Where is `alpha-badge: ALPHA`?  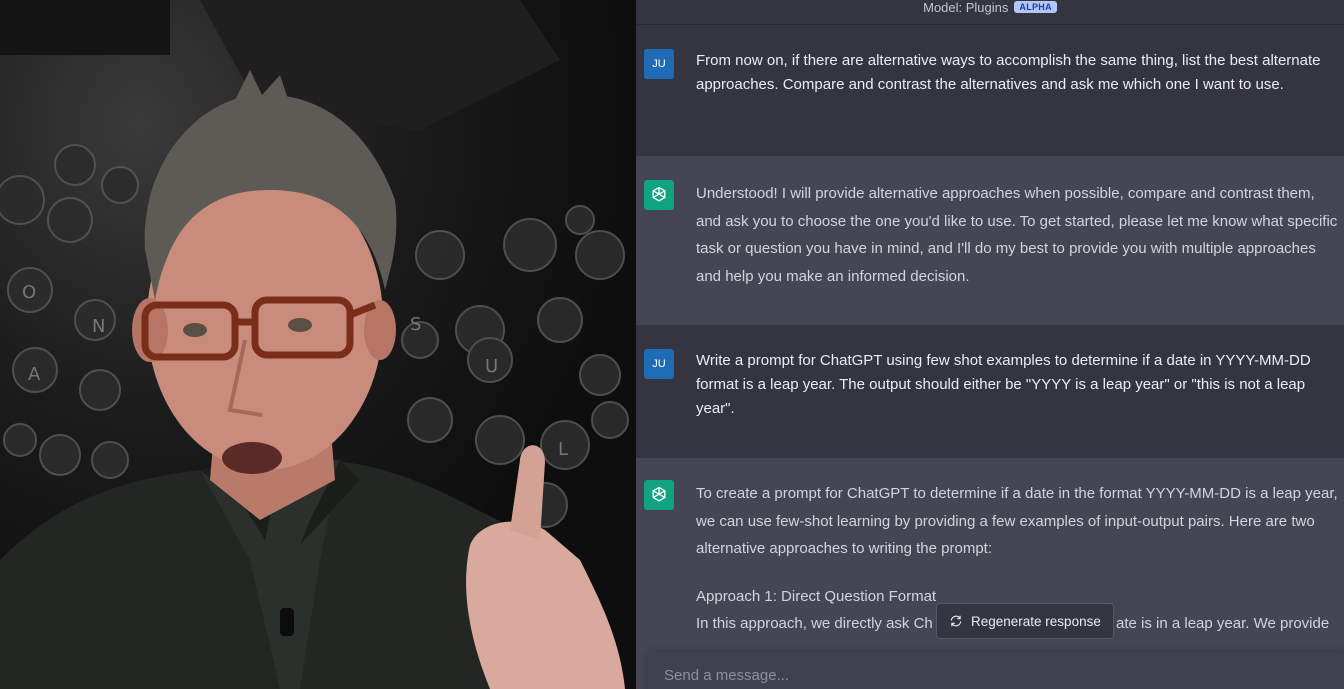 alpha-badge: ALPHA is located at coordinates (1035, 7).